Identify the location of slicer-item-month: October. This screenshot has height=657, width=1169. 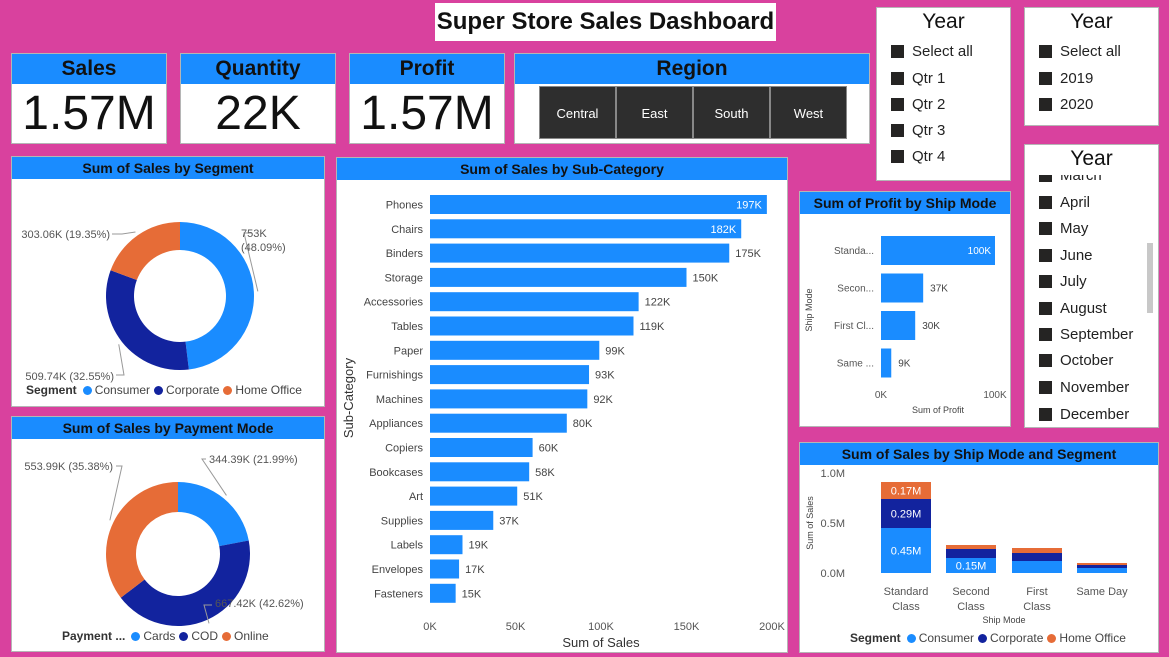
(1076, 360).